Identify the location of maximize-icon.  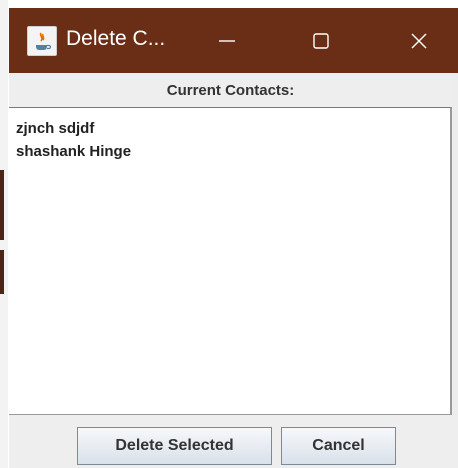
(321, 40).